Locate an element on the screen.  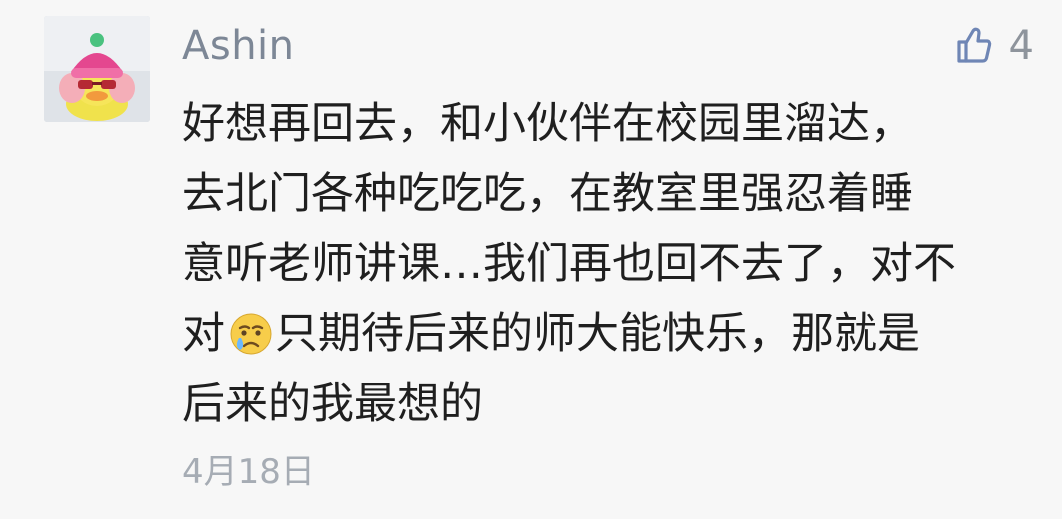
avatar is located at coordinates (97, 69).